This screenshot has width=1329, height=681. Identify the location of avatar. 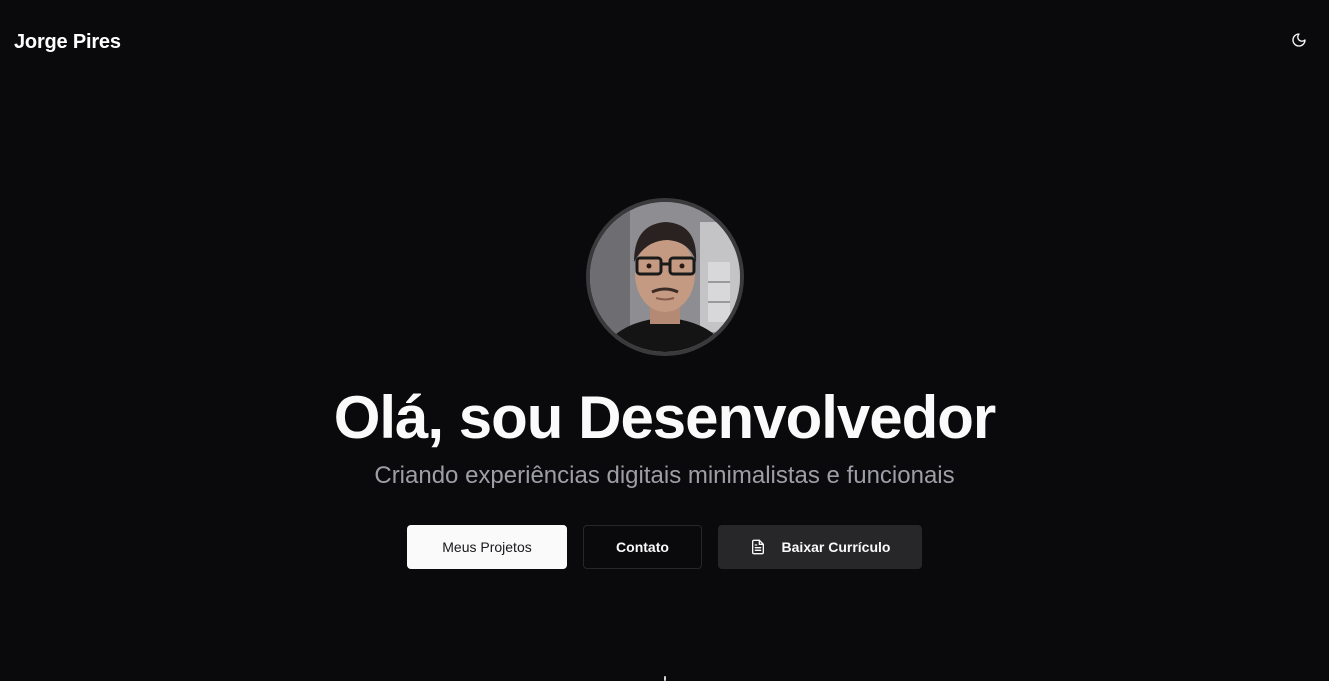
(664, 277).